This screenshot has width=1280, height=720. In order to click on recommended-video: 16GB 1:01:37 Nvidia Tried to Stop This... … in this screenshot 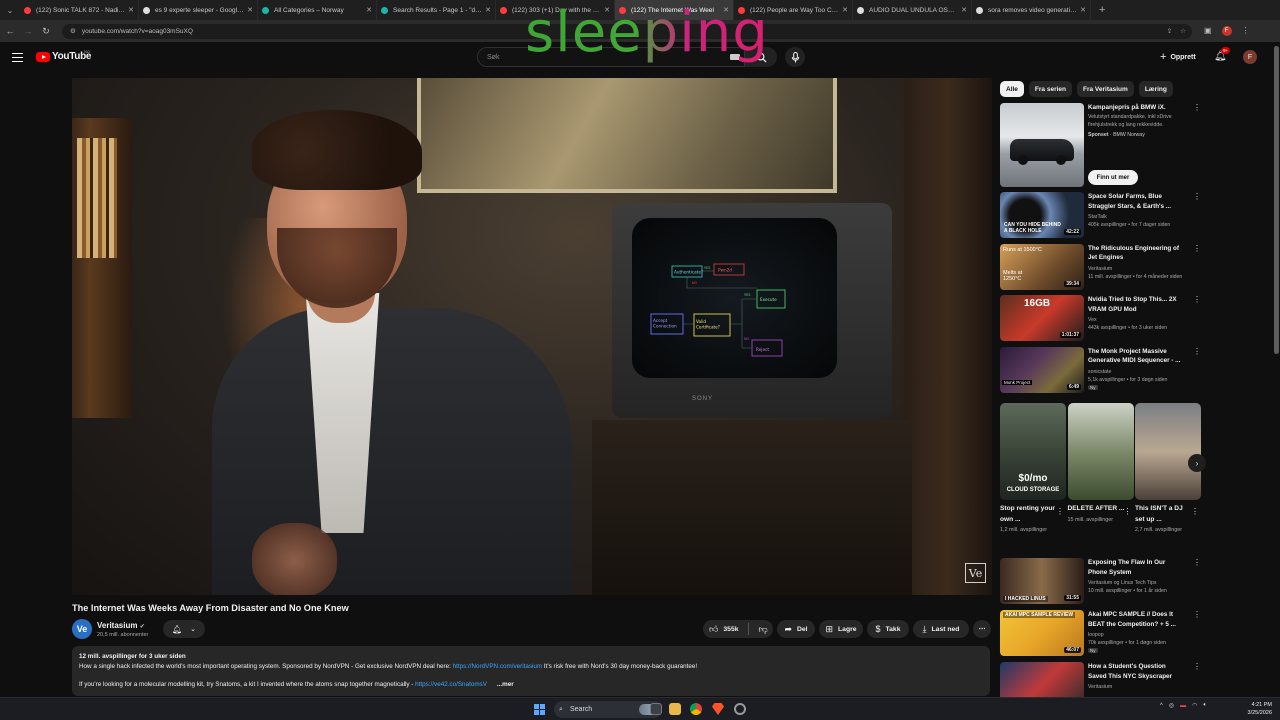, I will do `click(1100, 319)`.